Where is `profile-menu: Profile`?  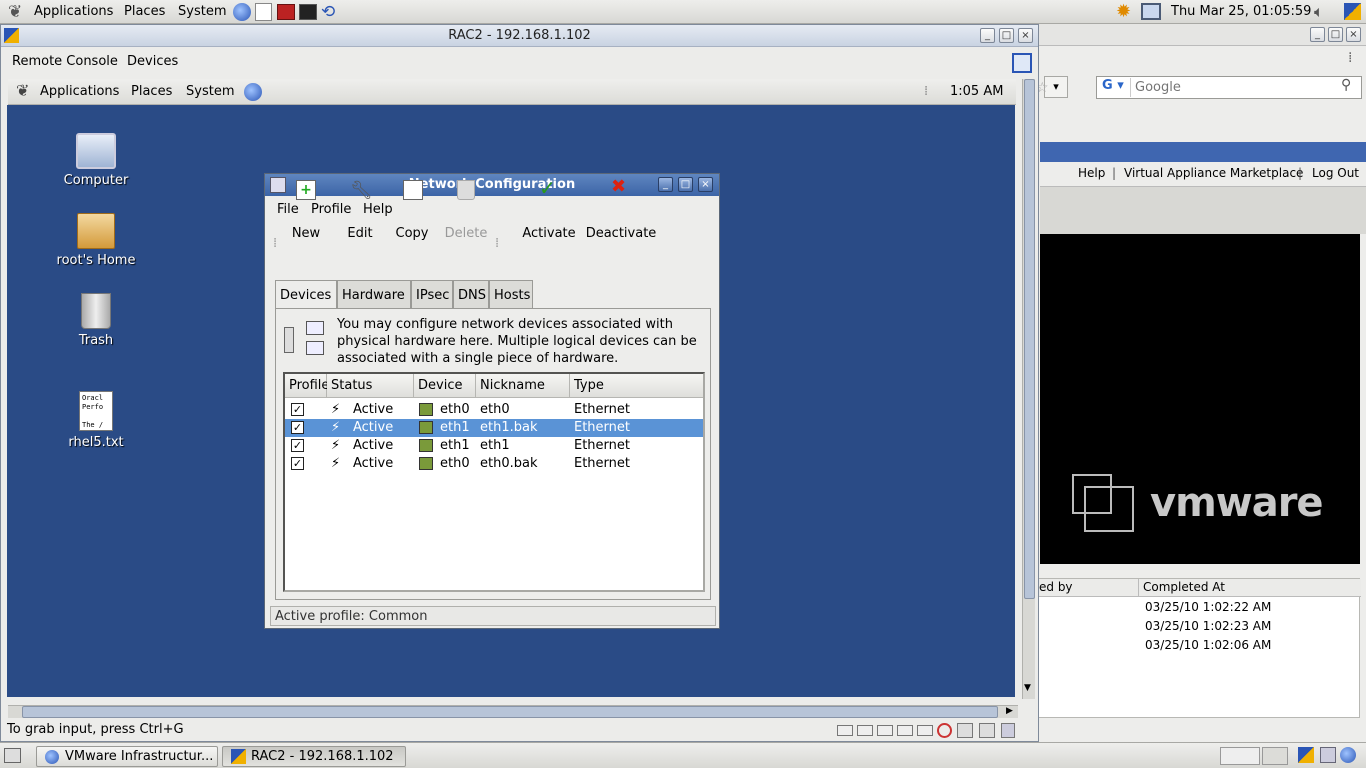
profile-menu: Profile is located at coordinates (331, 209).